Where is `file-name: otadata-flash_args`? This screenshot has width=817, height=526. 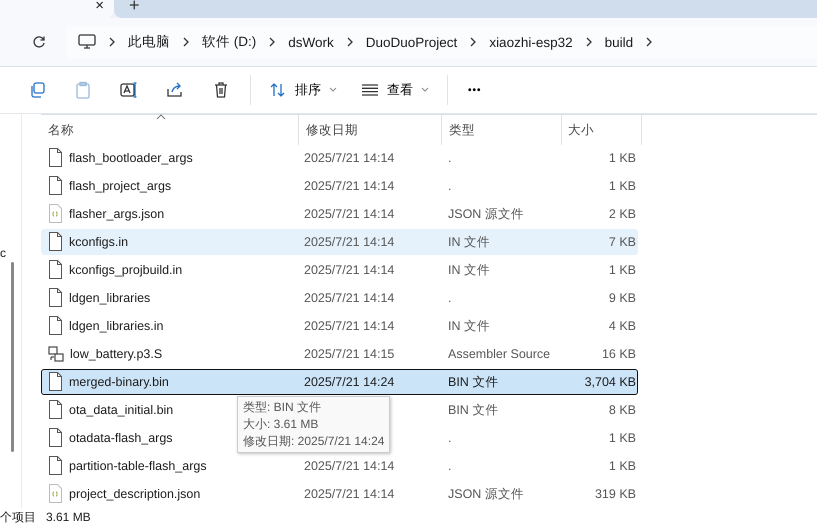 file-name: otadata-flash_args is located at coordinates (121, 438).